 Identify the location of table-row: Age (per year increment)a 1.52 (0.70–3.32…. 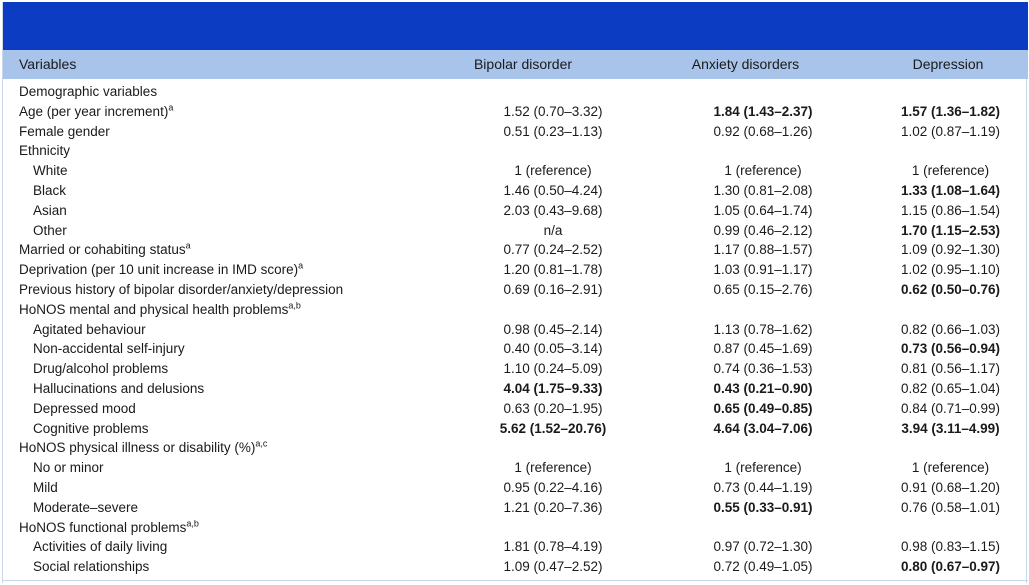
(515, 112).